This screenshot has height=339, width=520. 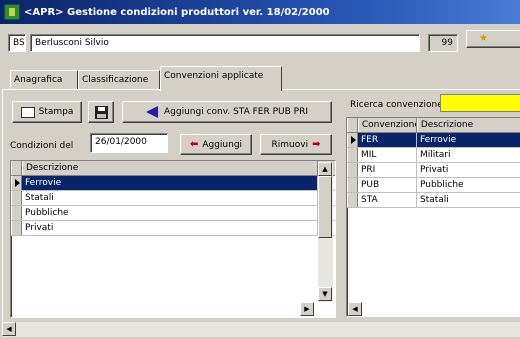 I want to click on table-cell: PUB, so click(x=387, y=185).